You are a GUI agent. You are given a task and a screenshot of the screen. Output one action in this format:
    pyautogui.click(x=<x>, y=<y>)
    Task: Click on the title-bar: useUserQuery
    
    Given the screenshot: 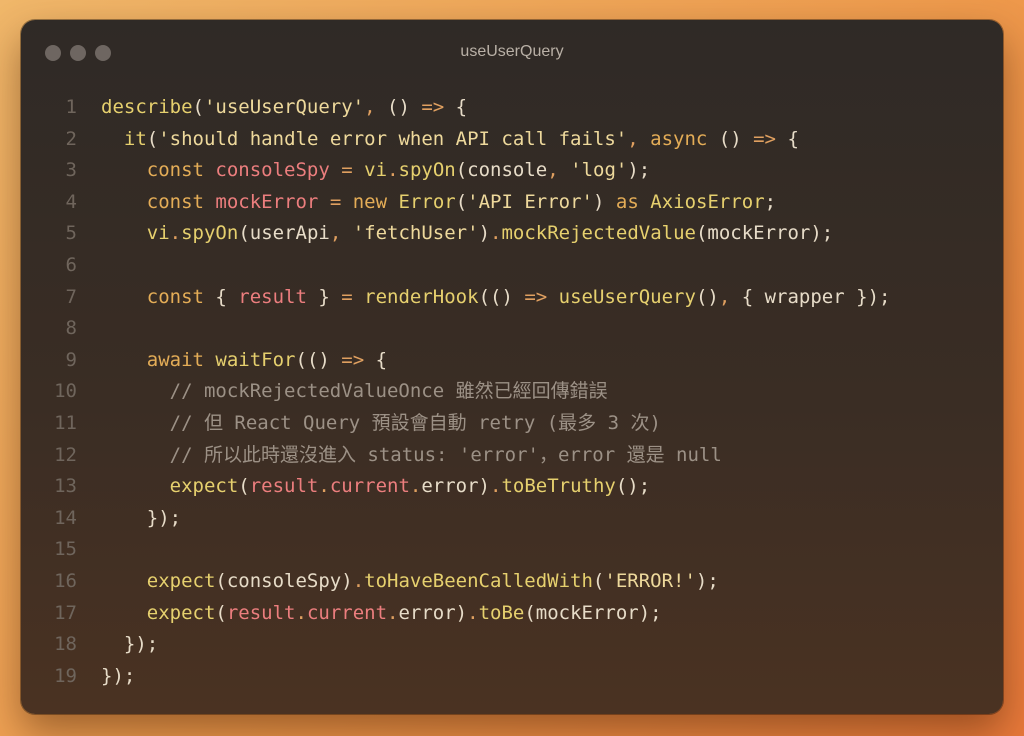 What is the action you would take?
    pyautogui.click(x=512, y=53)
    